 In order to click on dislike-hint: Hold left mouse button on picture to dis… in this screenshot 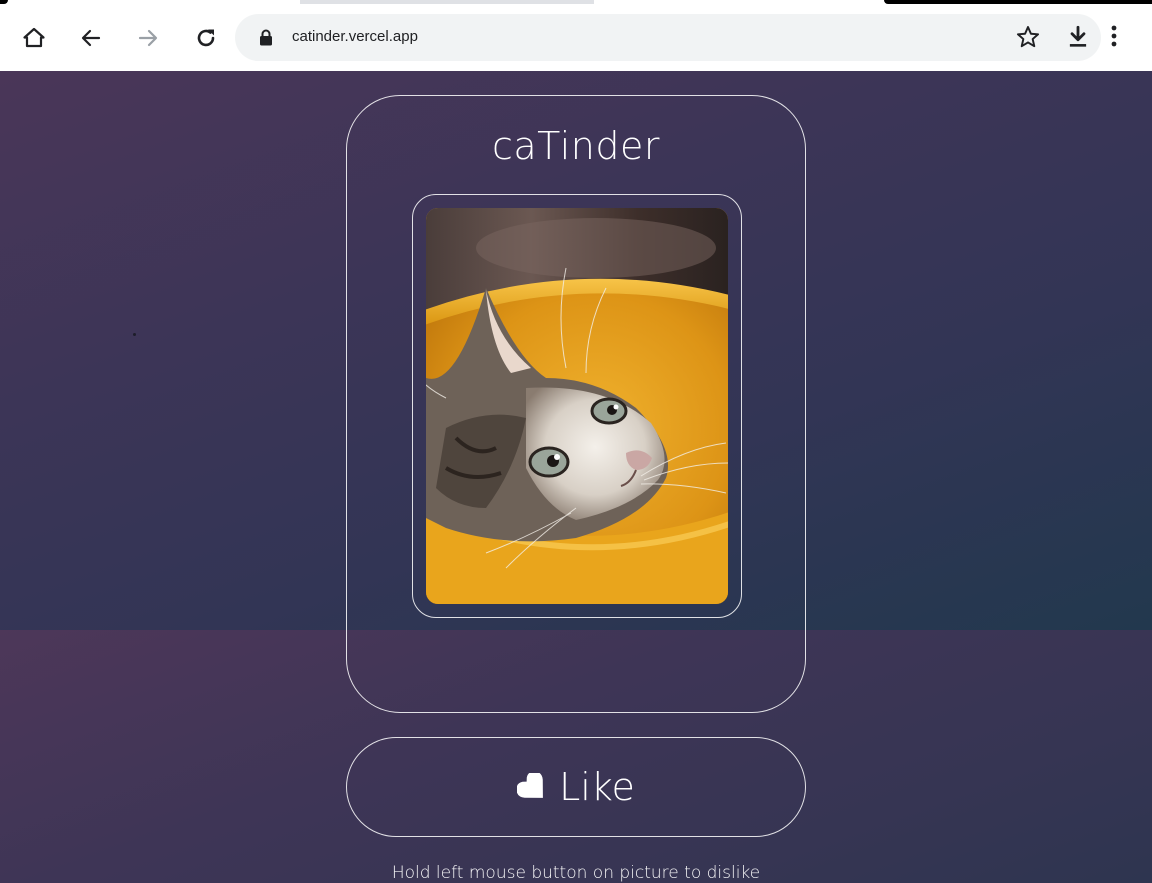, I will do `click(576, 873)`.